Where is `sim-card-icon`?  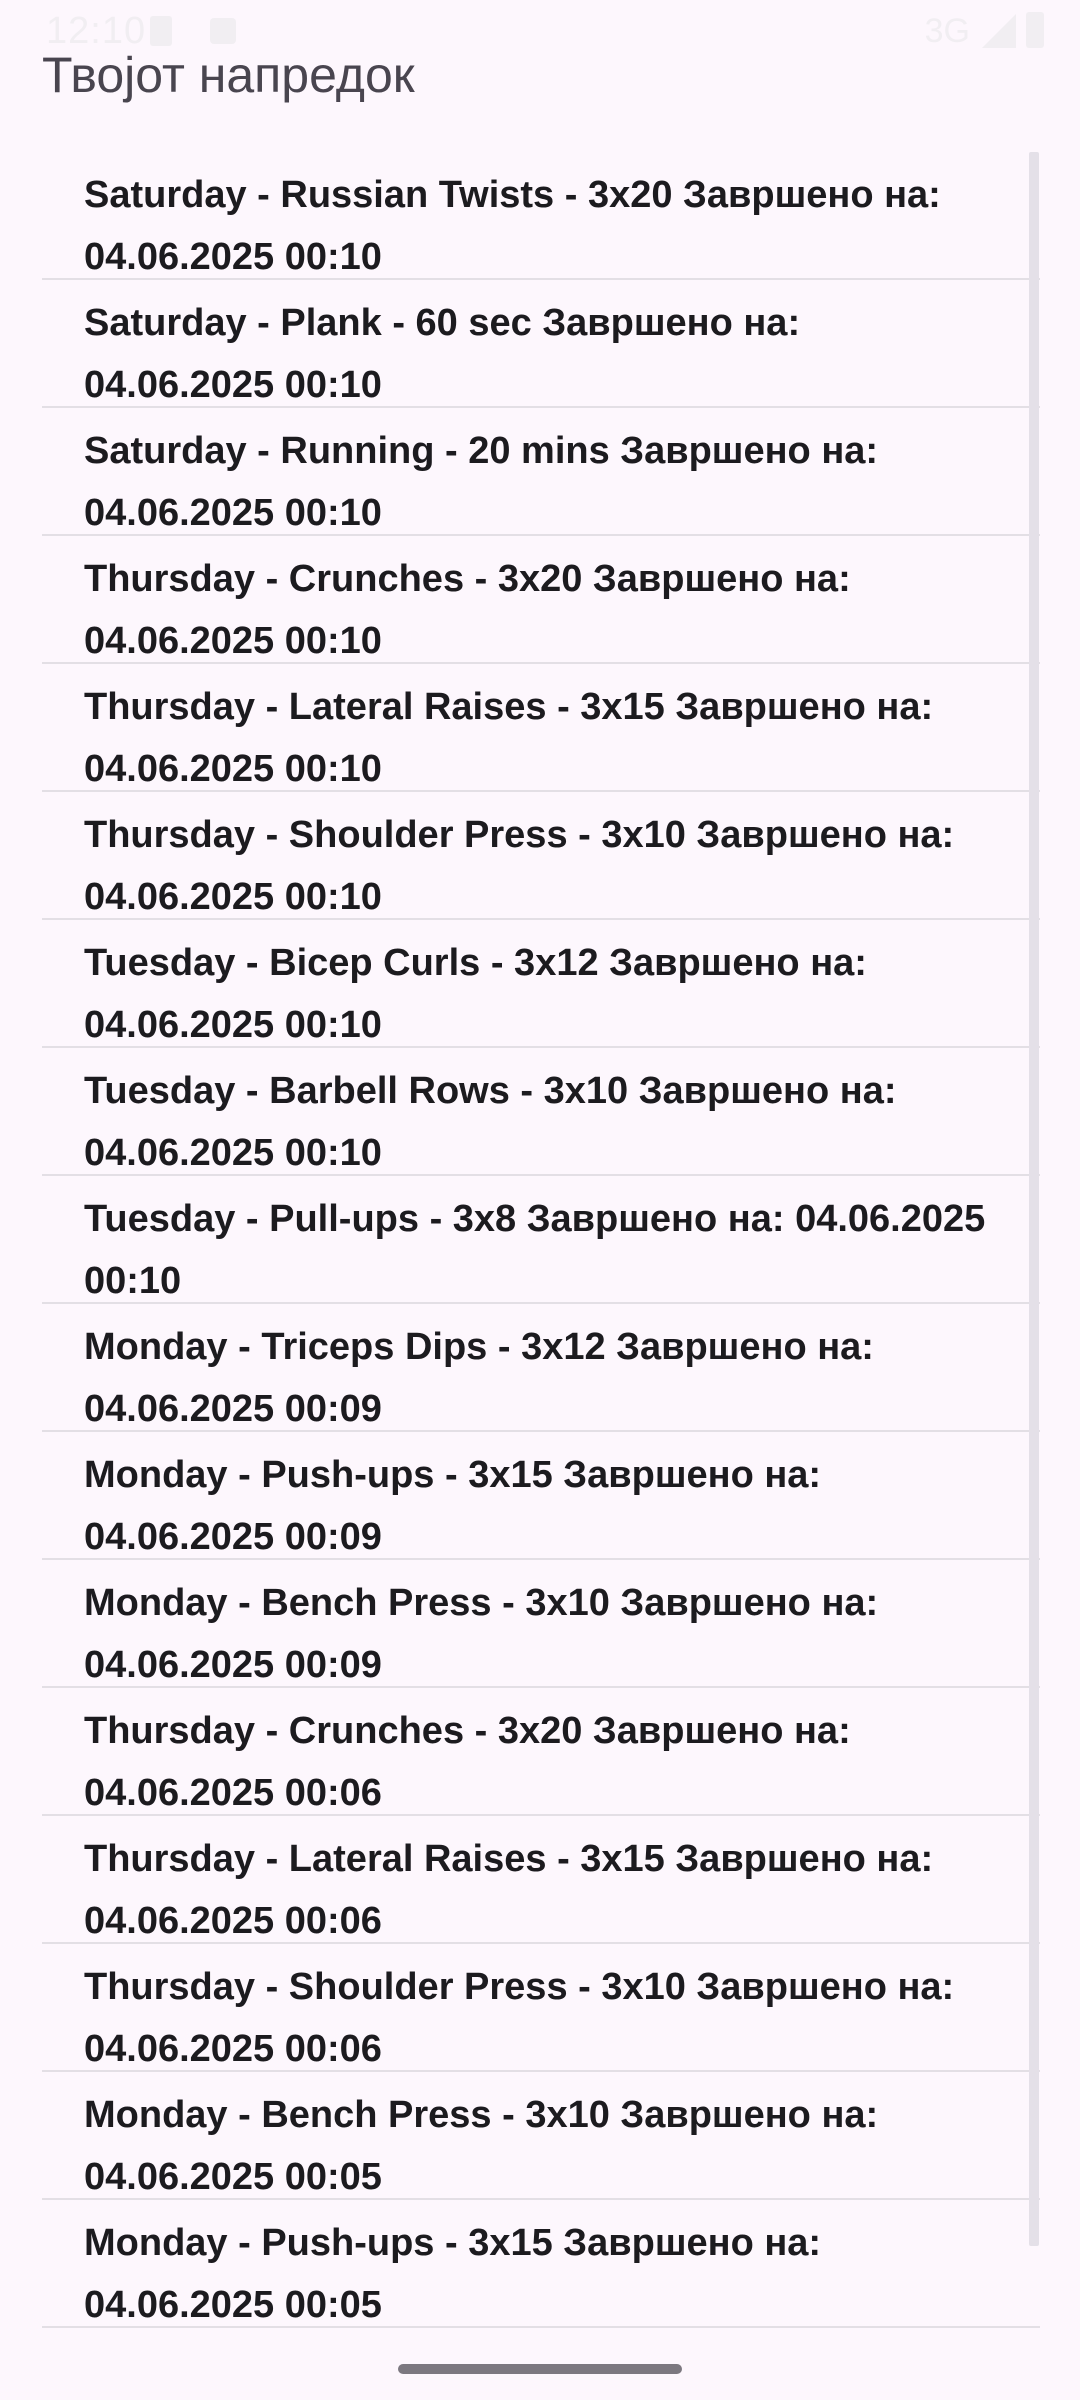 sim-card-icon is located at coordinates (161, 31).